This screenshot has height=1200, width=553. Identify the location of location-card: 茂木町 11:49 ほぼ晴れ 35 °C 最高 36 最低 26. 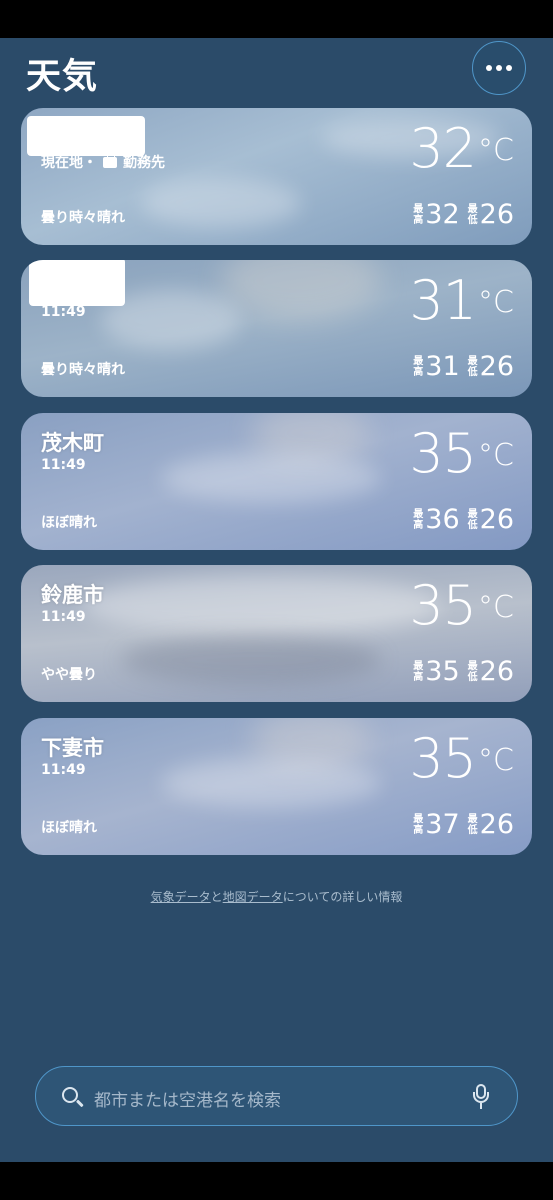
(276, 481).